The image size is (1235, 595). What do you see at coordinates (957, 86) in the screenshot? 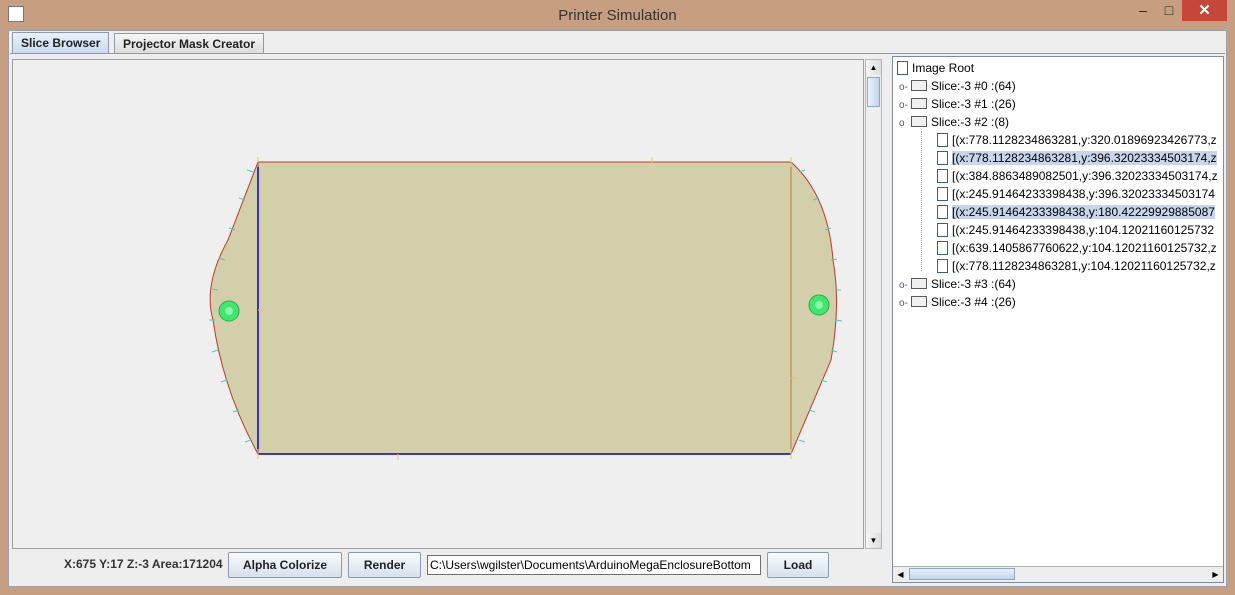
I see `tree-item: o- Slice:-3 #0 :(64)` at bounding box center [957, 86].